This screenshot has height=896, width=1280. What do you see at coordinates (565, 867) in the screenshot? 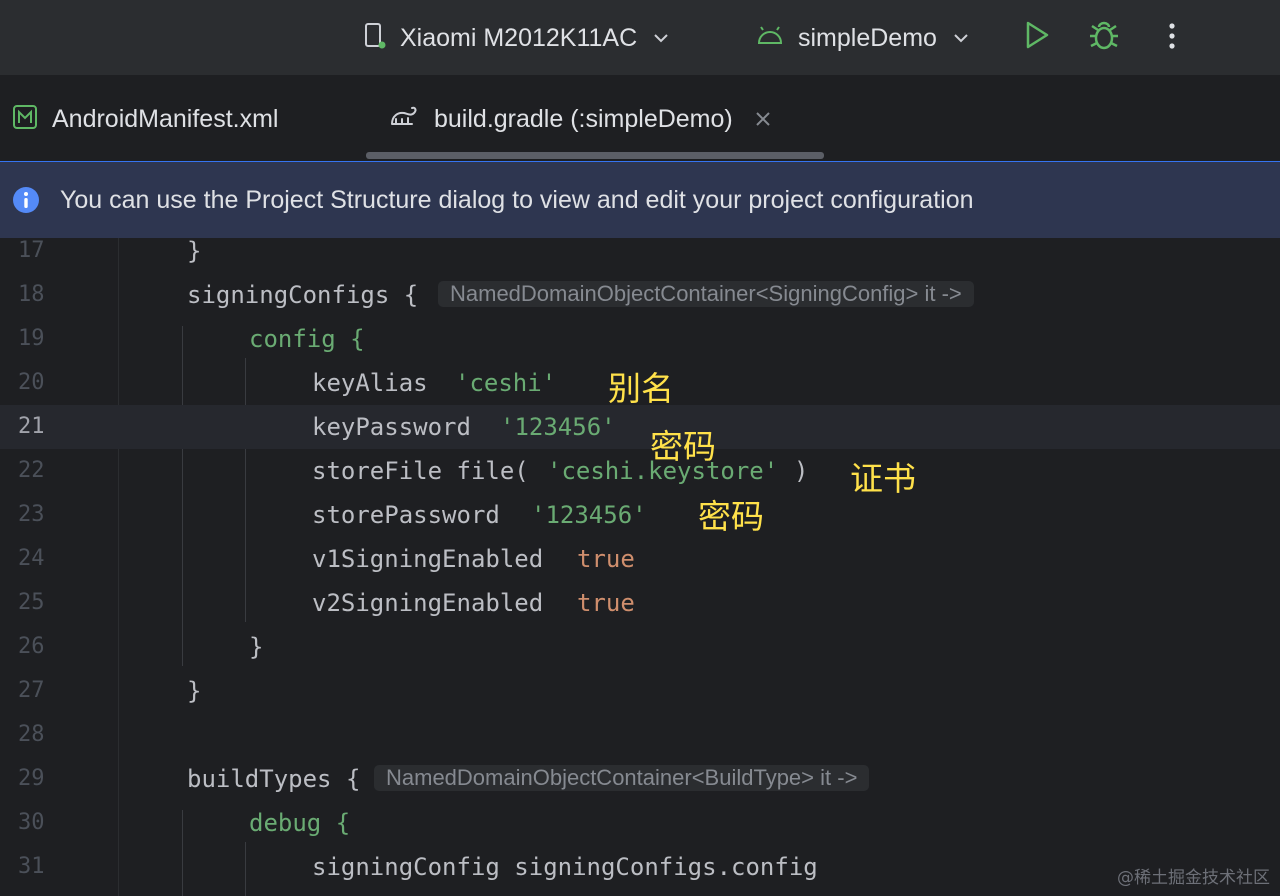
I see `code-text: signingConfig signingConfigs.config` at bounding box center [565, 867].